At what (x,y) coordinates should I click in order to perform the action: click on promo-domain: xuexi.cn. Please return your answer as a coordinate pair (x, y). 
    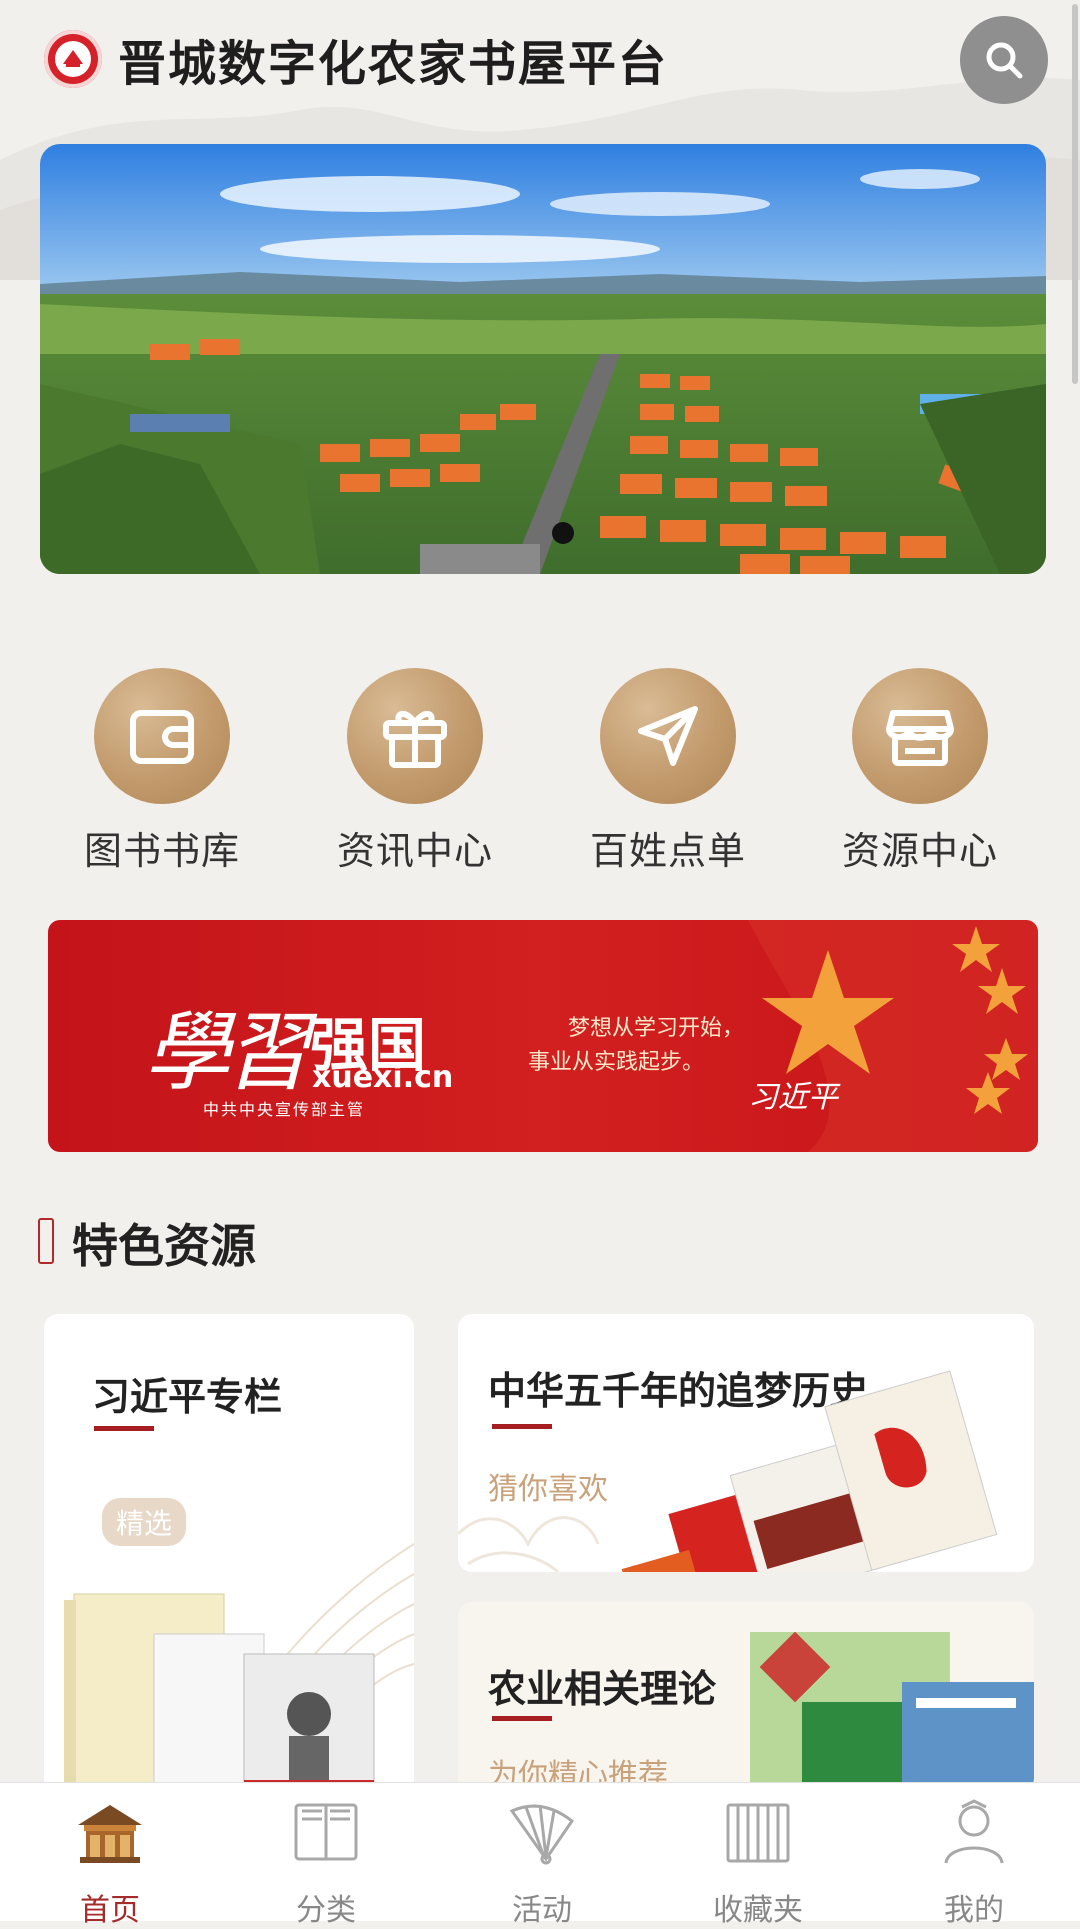
    Looking at the image, I should click on (383, 1077).